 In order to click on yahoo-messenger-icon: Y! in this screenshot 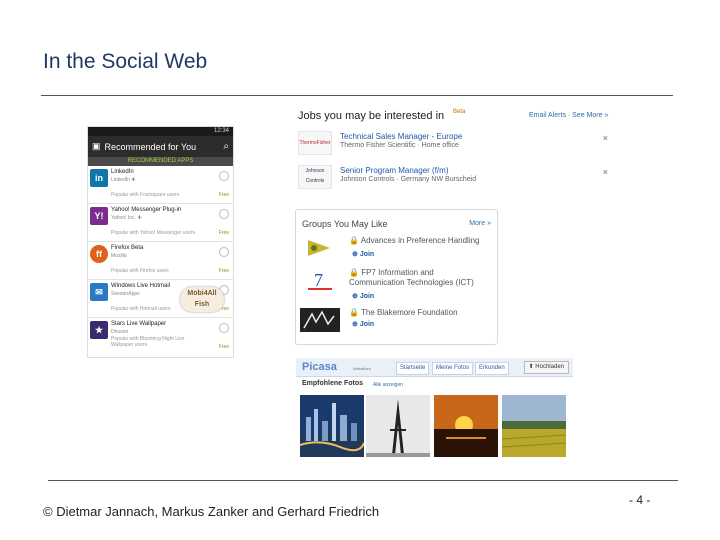, I will do `click(99, 216)`.